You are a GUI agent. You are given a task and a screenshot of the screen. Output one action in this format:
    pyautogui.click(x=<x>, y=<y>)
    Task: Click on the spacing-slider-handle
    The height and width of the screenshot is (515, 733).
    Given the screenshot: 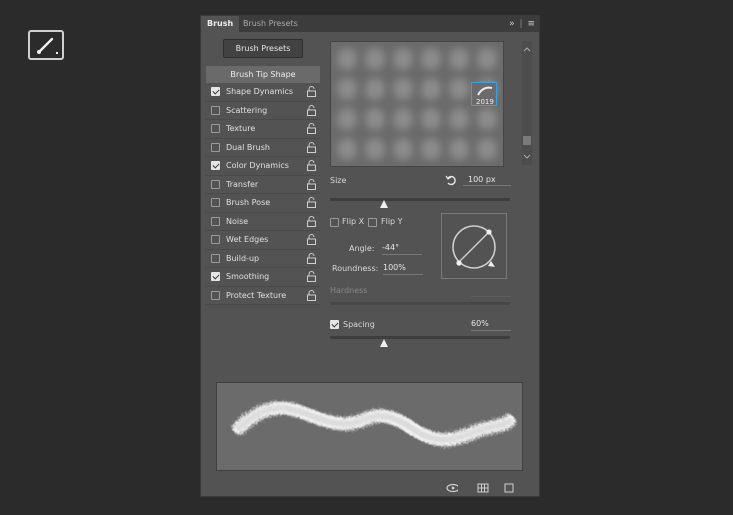 What is the action you would take?
    pyautogui.click(x=384, y=343)
    